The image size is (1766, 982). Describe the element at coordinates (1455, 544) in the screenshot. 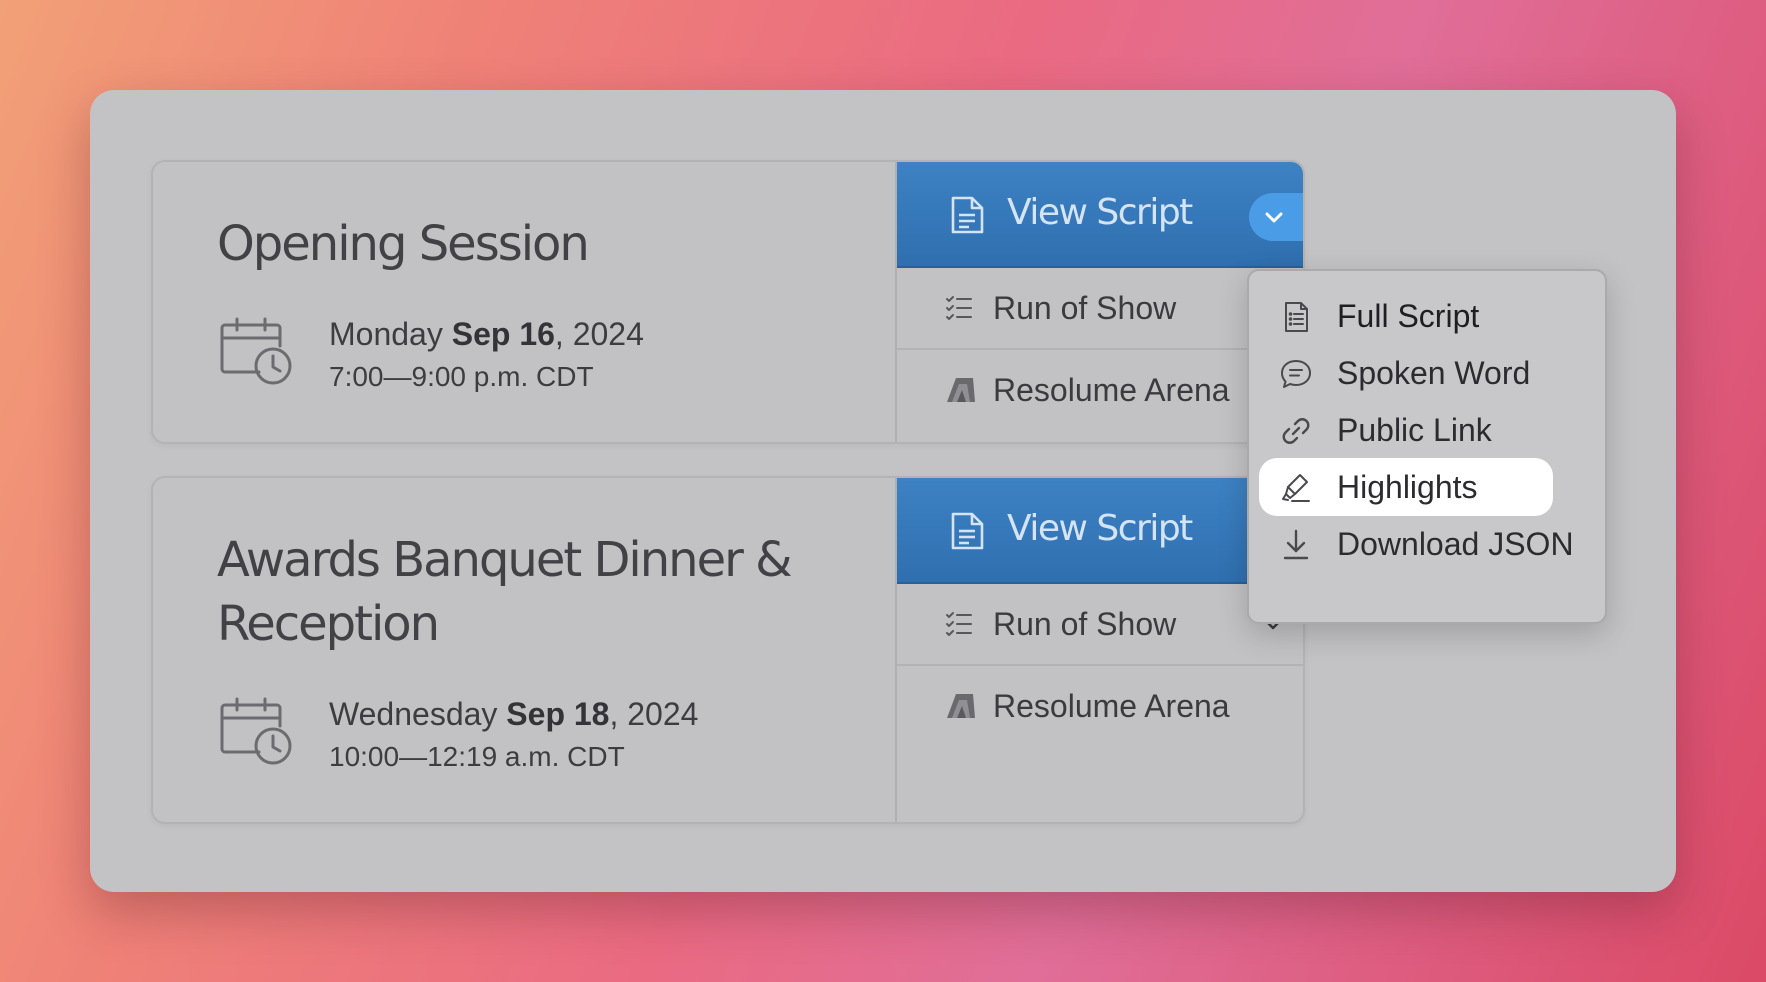

I see `menu-item-label: Download JSON` at that location.